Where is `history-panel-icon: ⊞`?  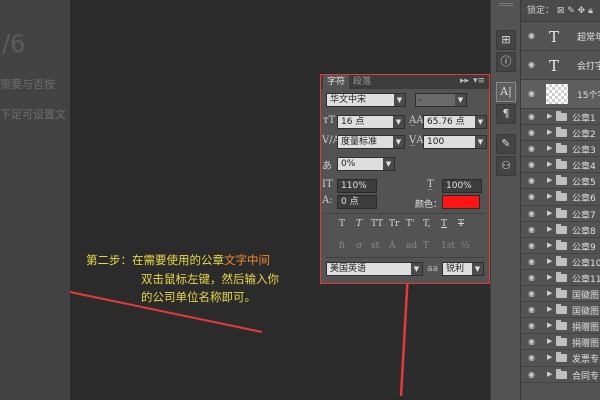
history-panel-icon: ⊞ is located at coordinates (506, 40).